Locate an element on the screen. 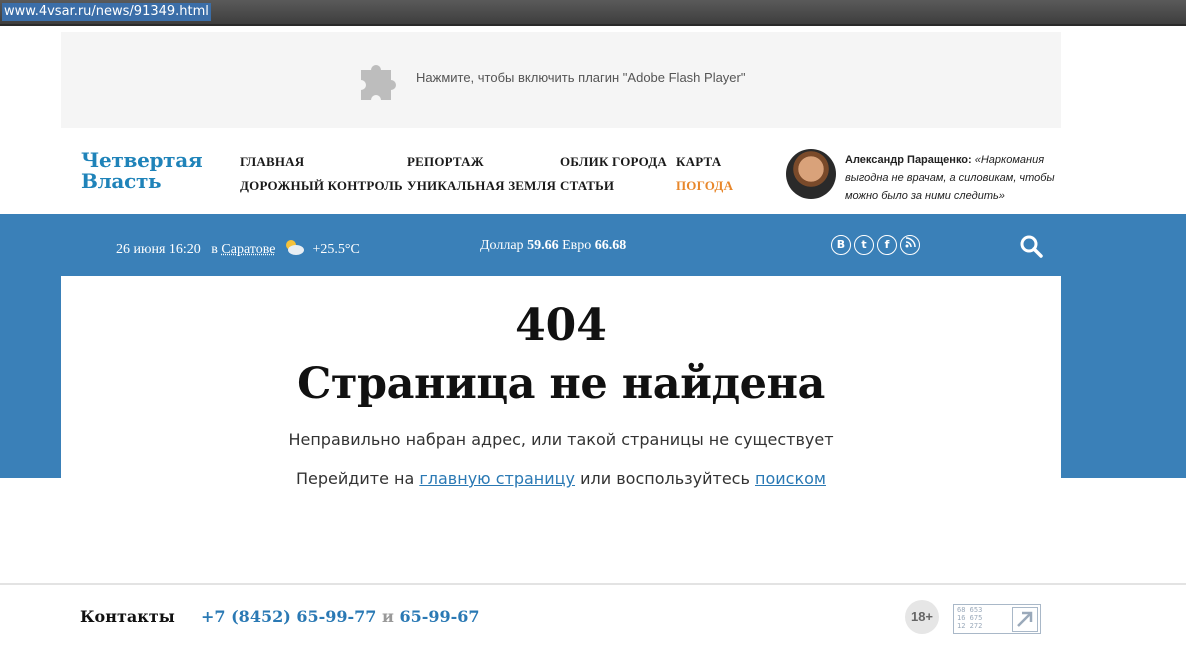 The width and height of the screenshot is (1186, 649). quote-author: Александр Паращенко: is located at coordinates (908, 160).